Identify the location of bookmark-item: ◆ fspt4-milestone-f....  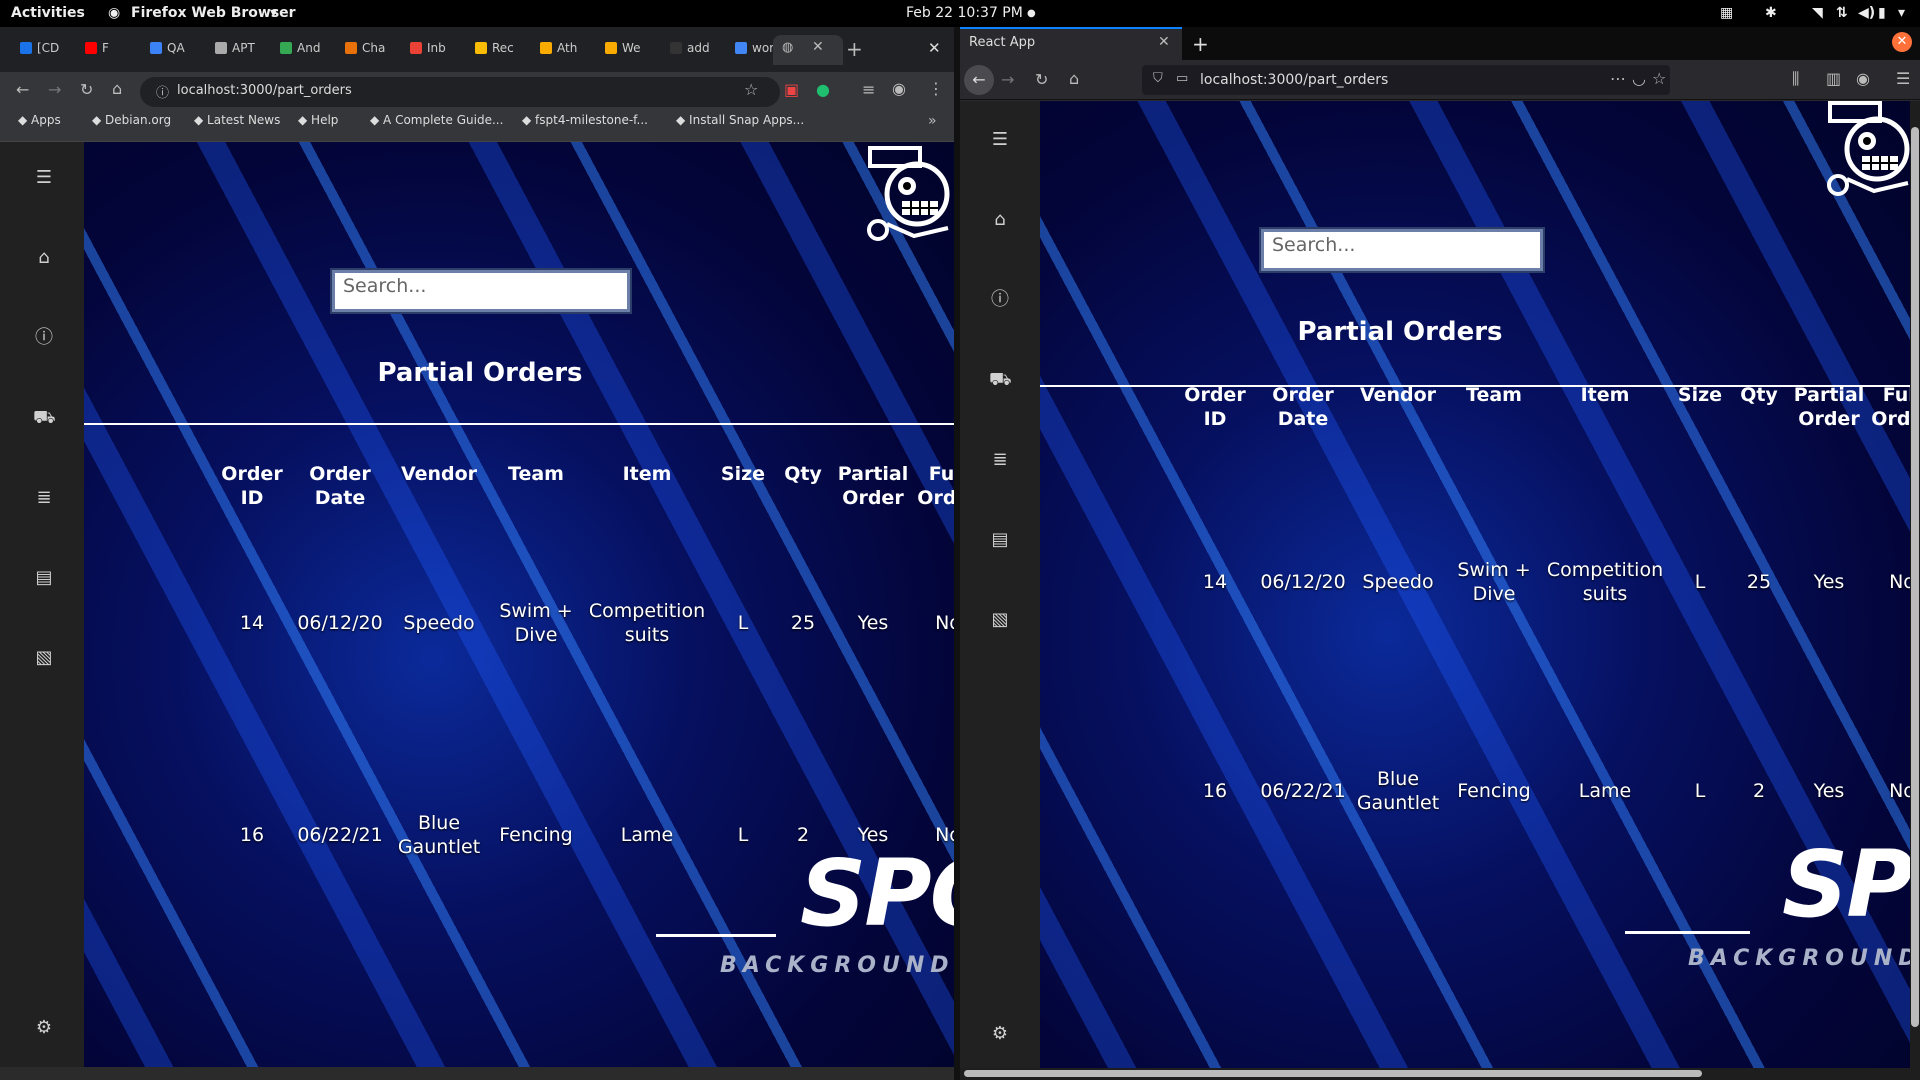
(585, 120).